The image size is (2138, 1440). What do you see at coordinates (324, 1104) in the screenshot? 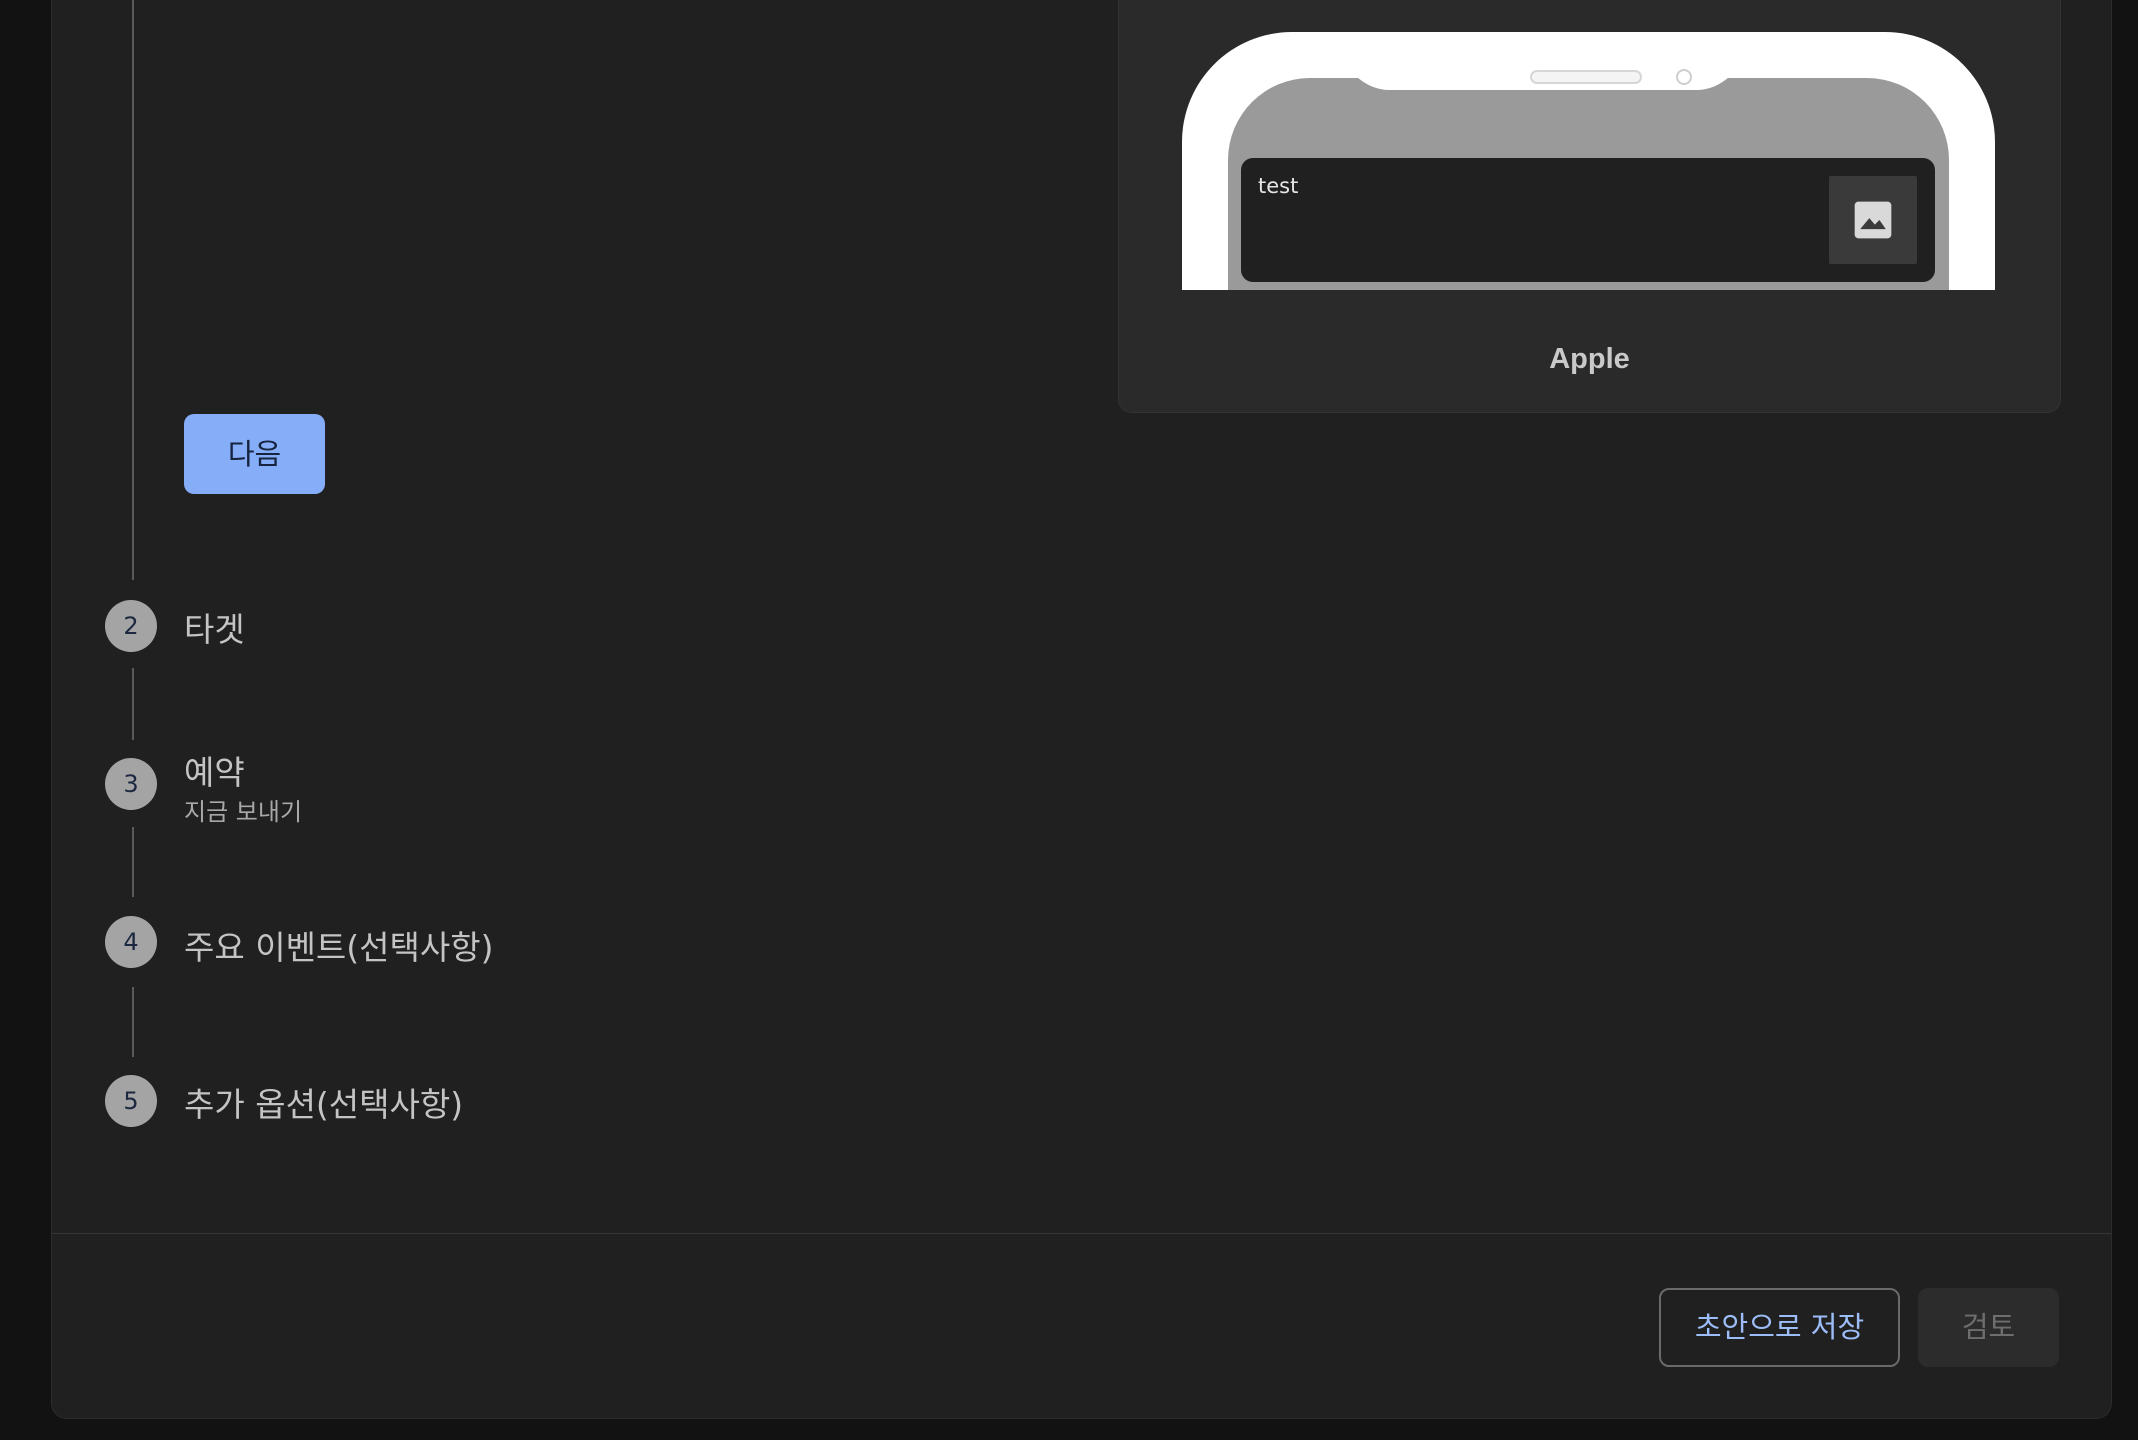
I see `step-title: 추가 옵션(선택사항)` at bounding box center [324, 1104].